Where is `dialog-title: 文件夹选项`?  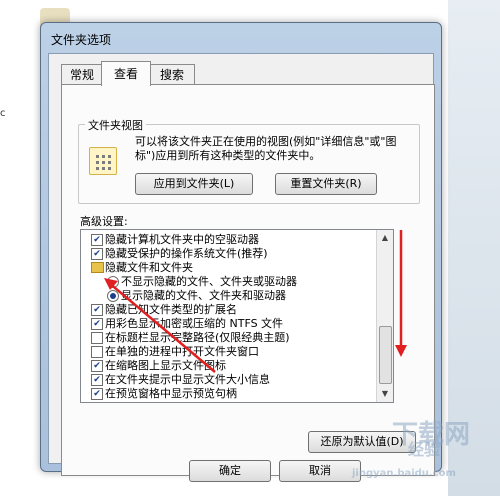 dialog-title: 文件夹选项 is located at coordinates (81, 40).